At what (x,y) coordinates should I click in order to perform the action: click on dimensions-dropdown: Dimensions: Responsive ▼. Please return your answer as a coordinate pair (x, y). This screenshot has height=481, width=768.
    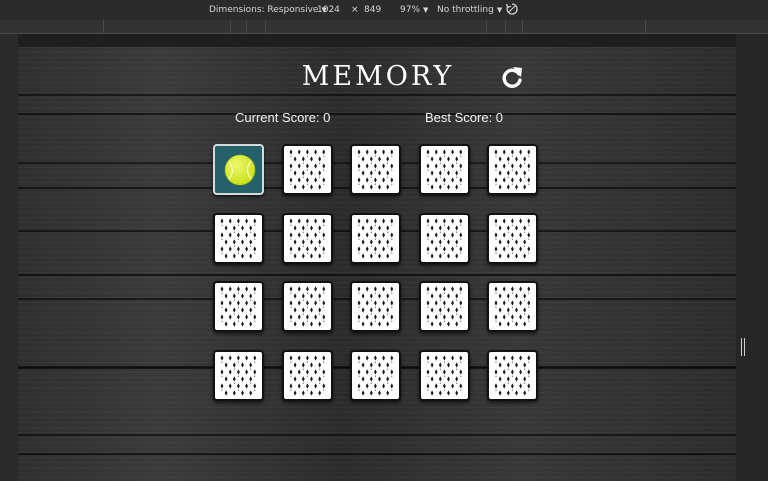
    Looking at the image, I should click on (268, 10).